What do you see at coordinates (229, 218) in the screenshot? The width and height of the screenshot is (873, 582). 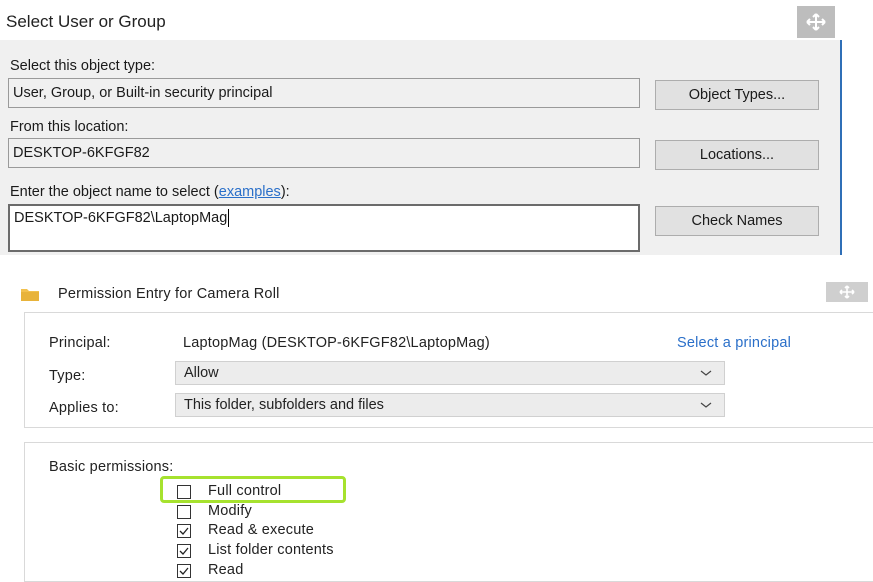 I see `text-cursor` at bounding box center [229, 218].